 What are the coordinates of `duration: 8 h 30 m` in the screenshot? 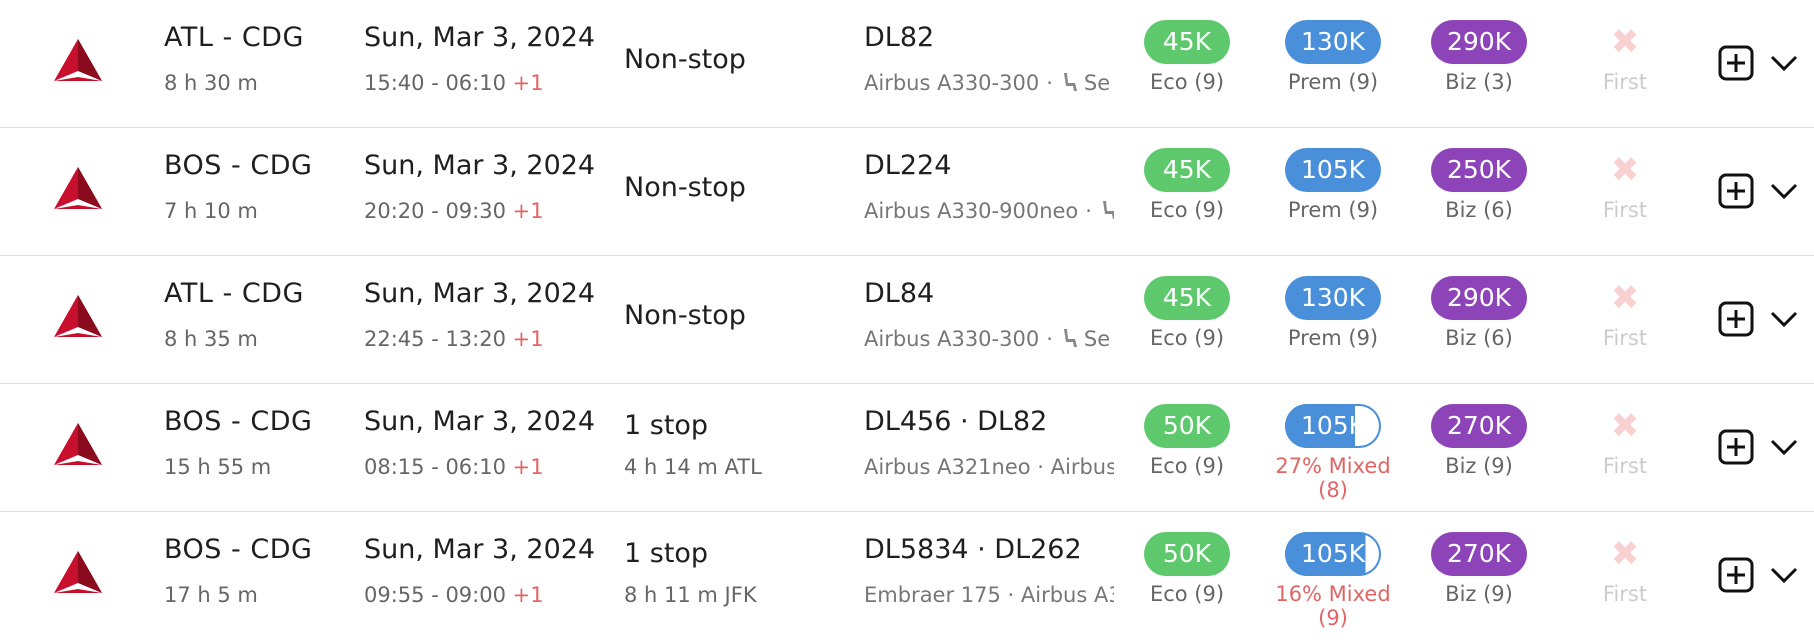 It's located at (211, 83).